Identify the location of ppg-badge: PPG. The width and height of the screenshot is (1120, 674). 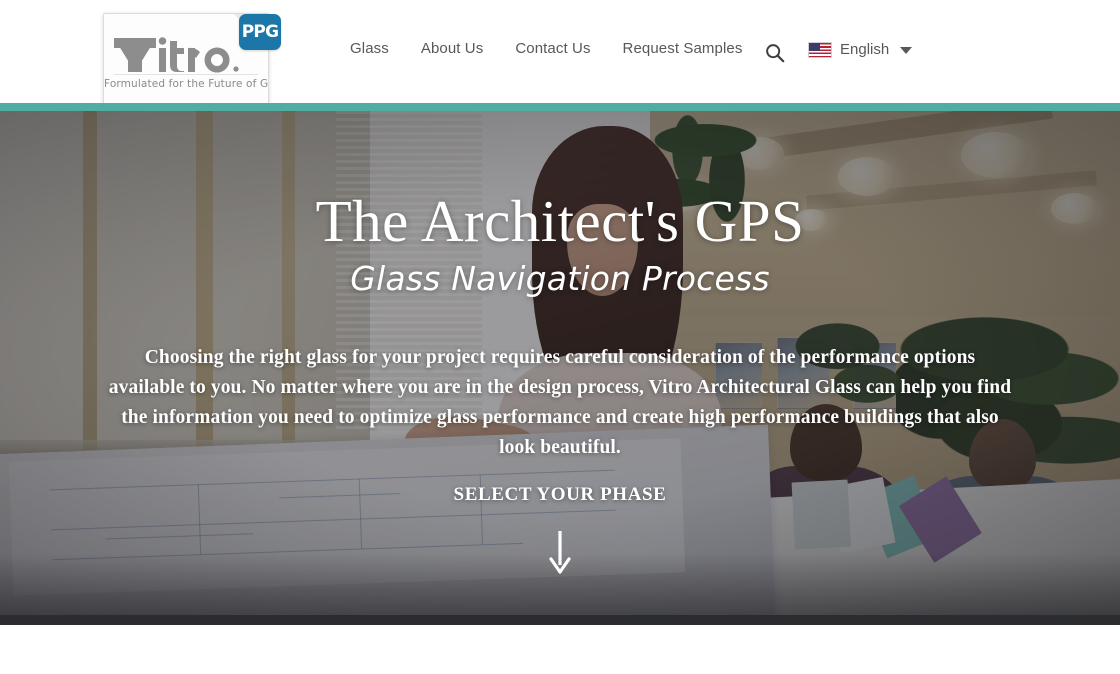
(260, 32).